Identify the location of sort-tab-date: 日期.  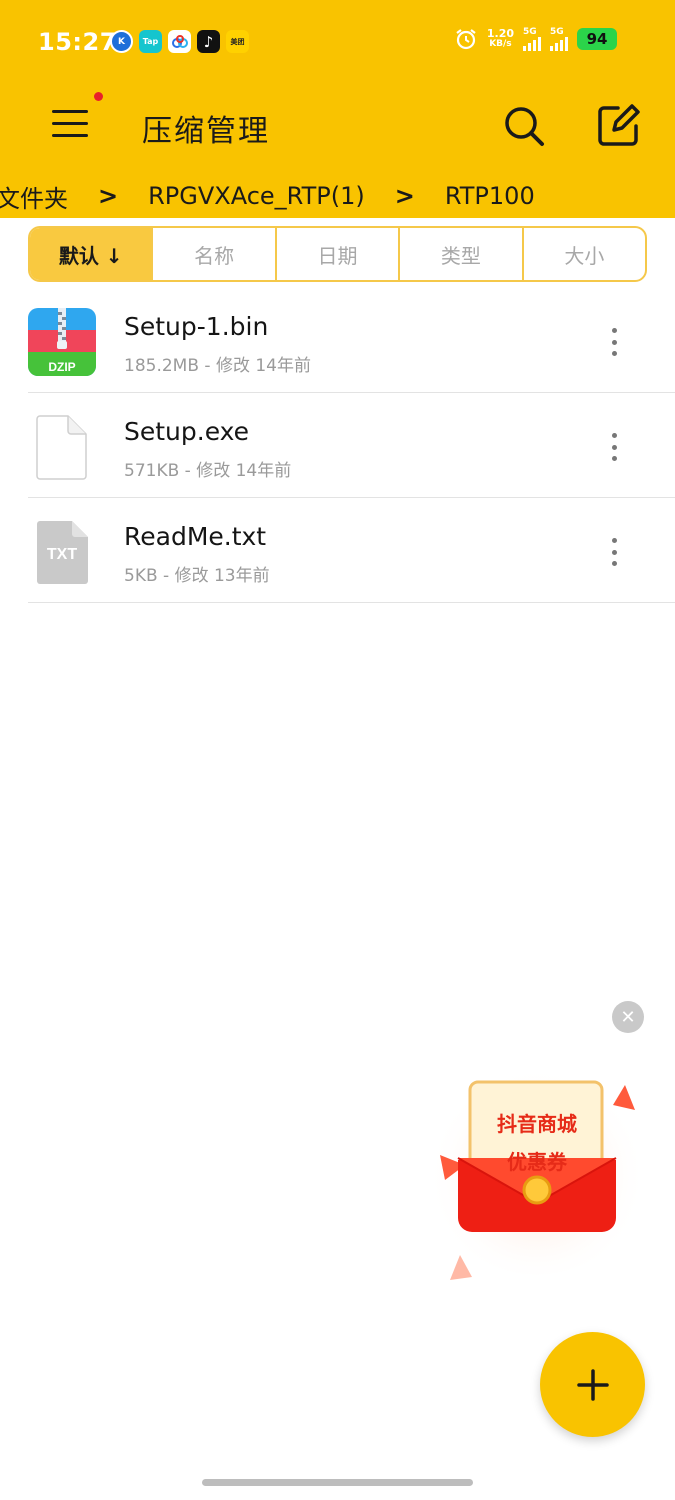
(336, 254).